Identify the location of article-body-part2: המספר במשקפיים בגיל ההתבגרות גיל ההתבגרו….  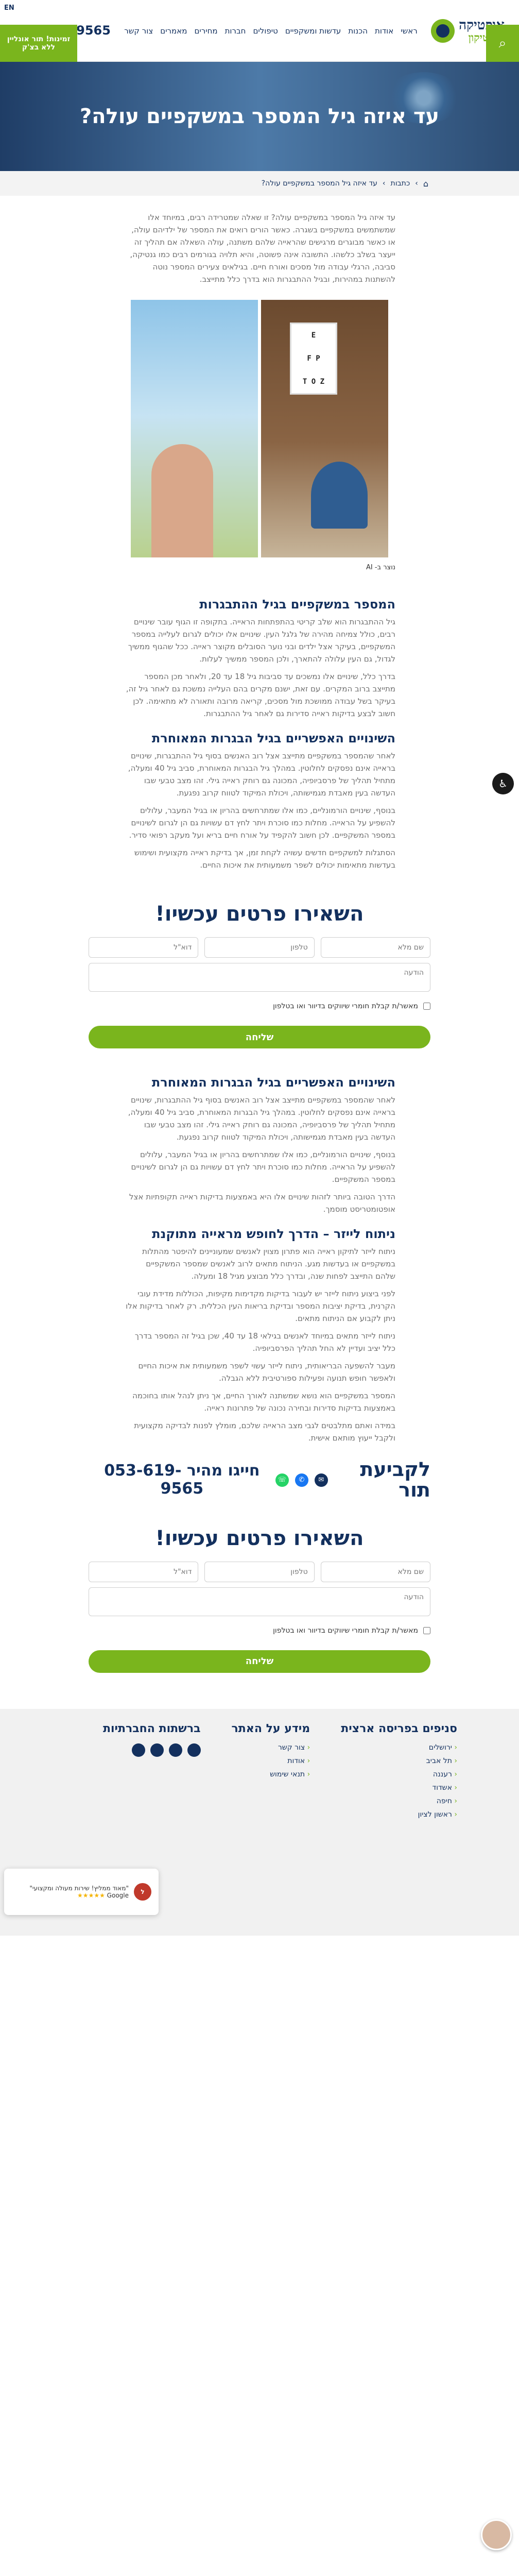
(259, 723).